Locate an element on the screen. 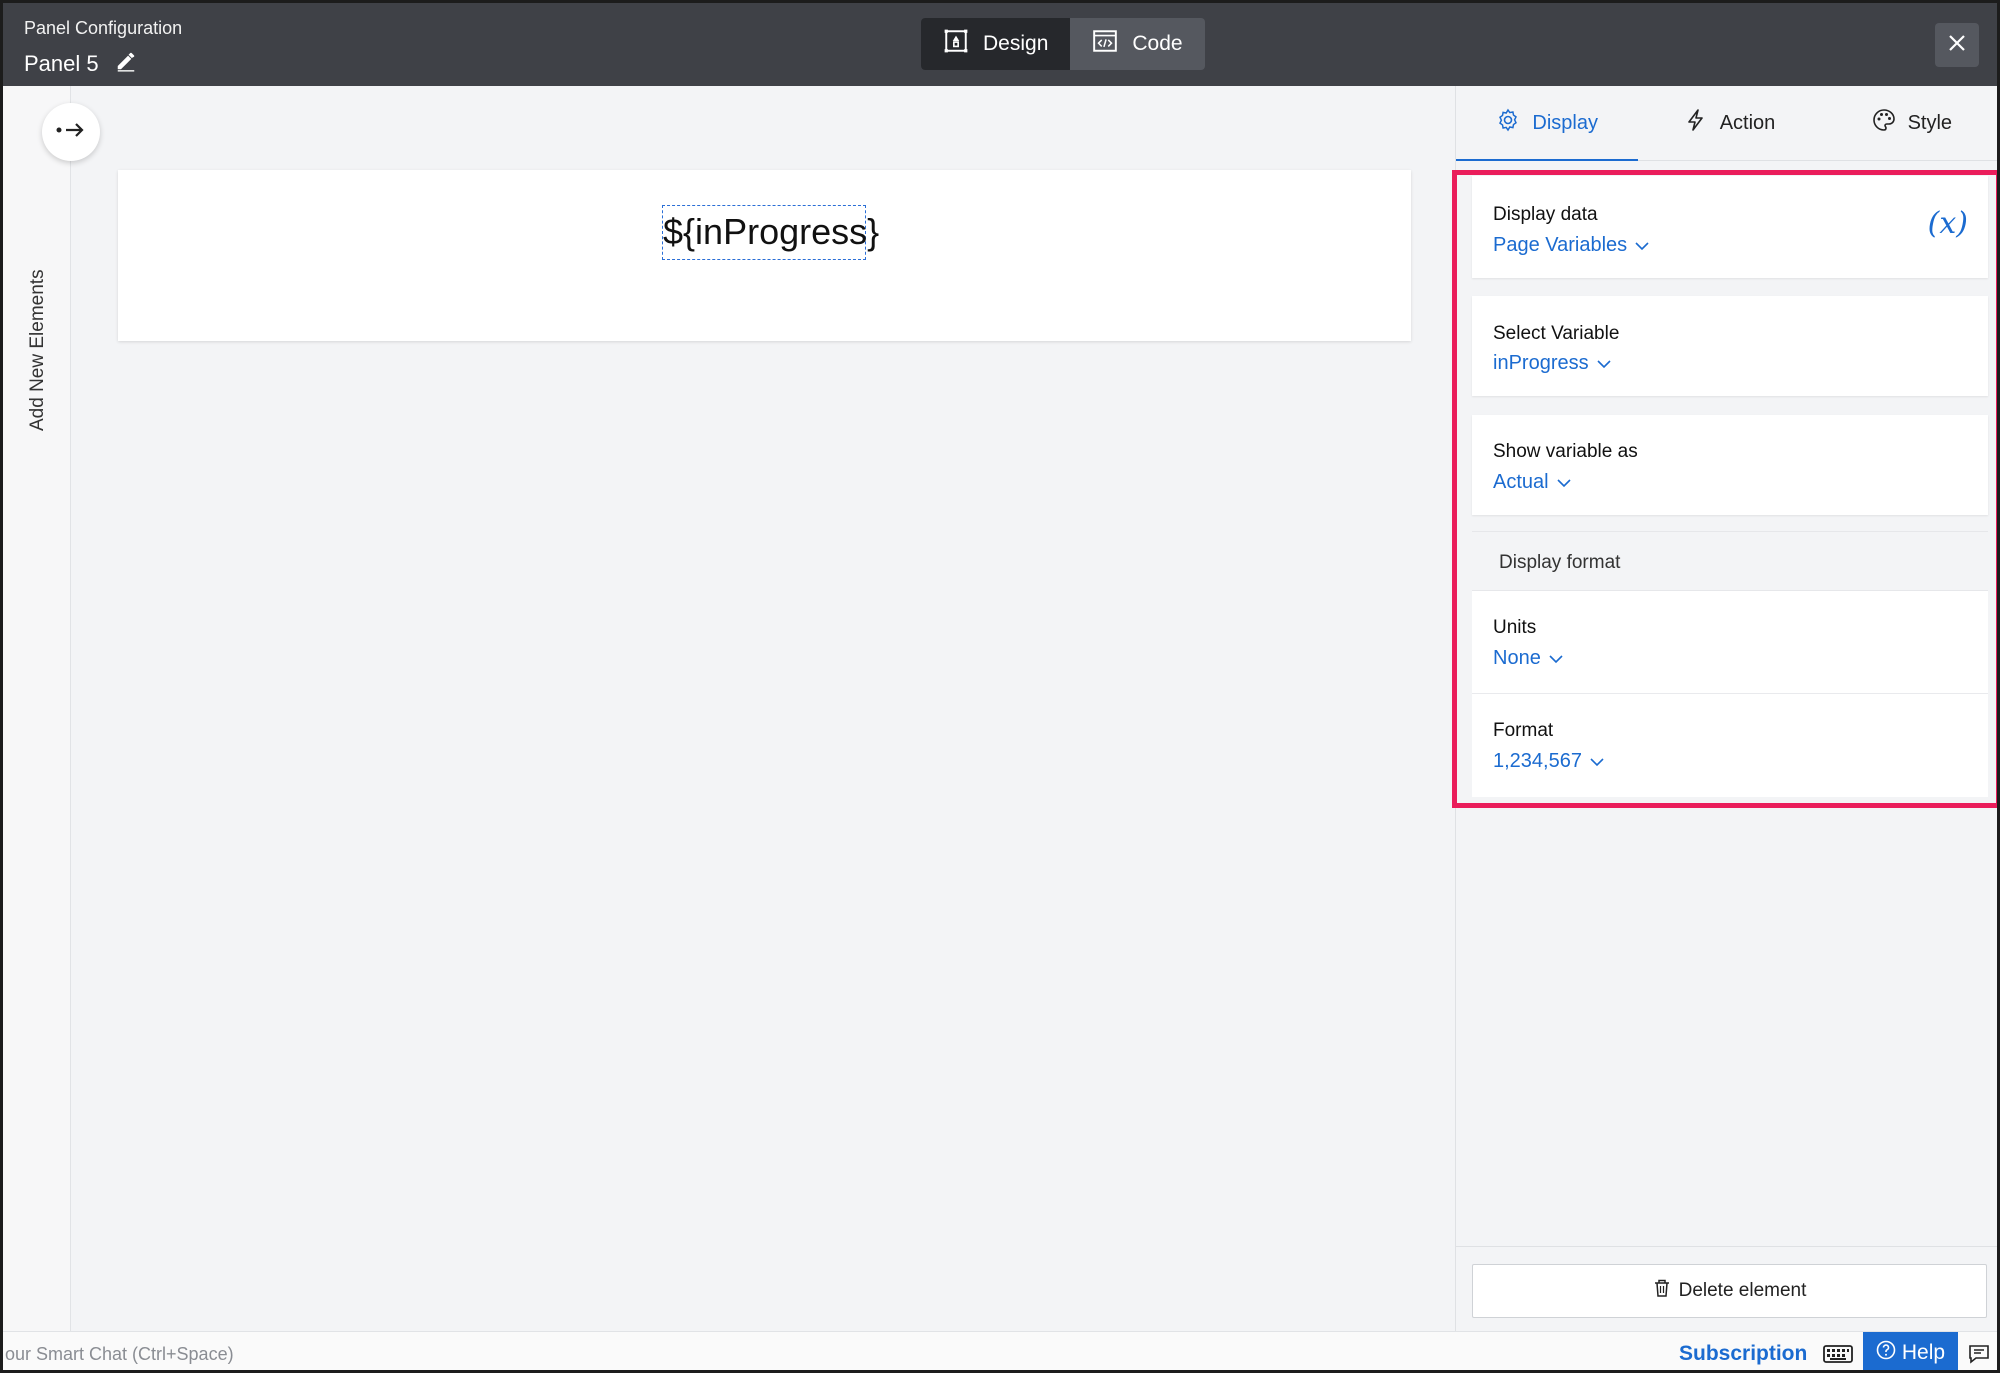 The image size is (2000, 1373). design-icon is located at coordinates (956, 44).